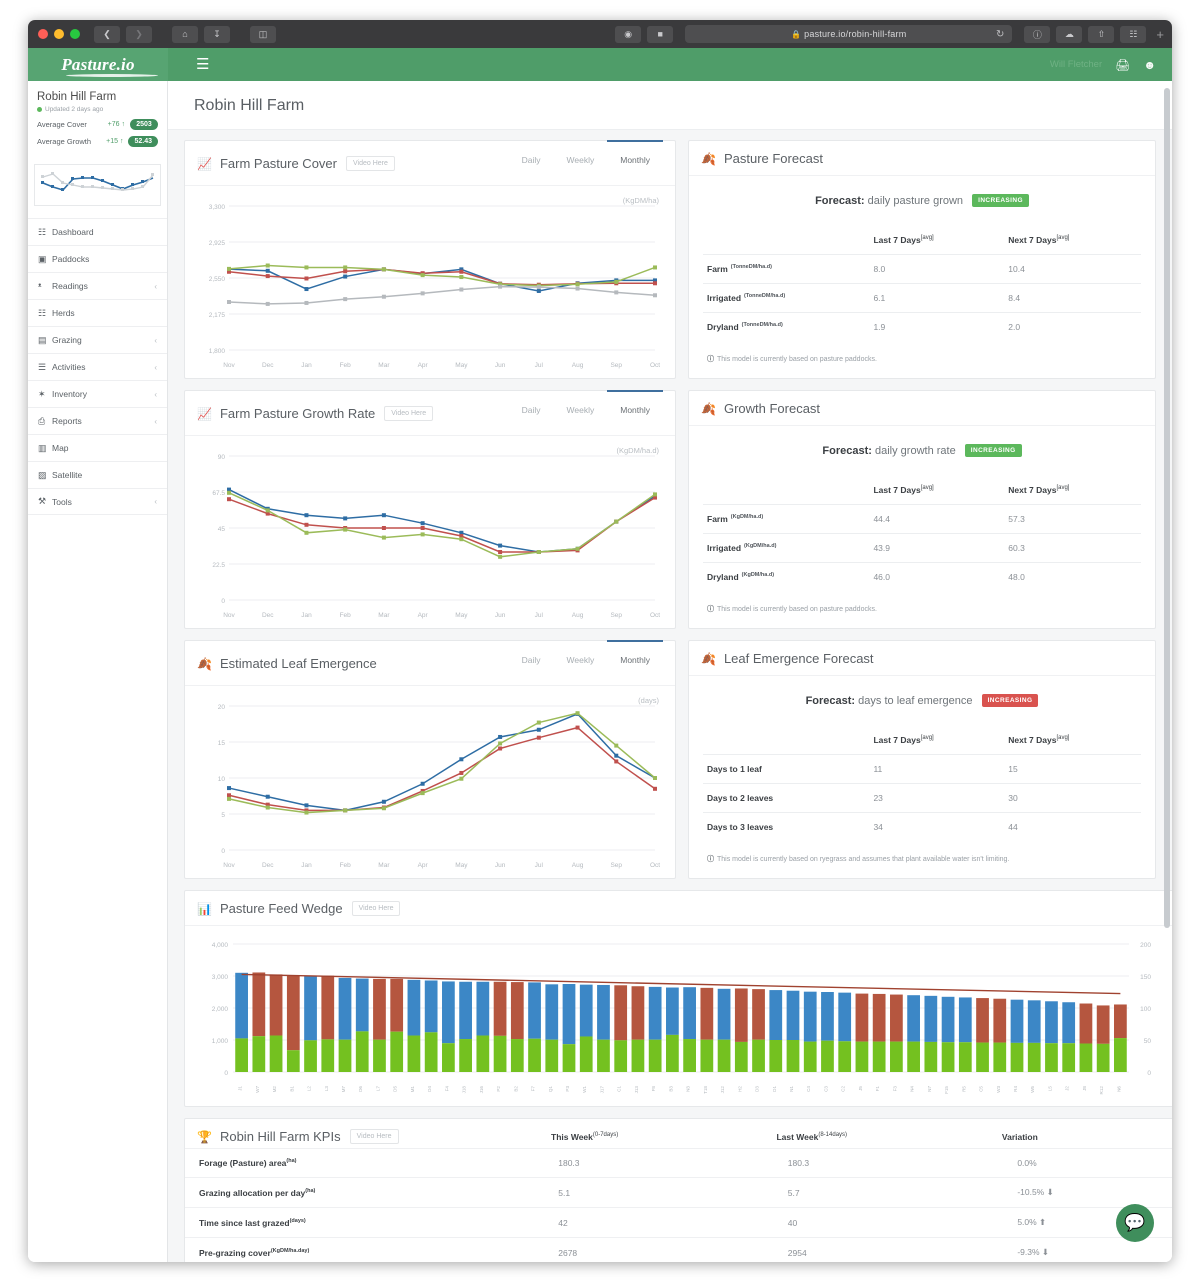 Image resolution: width=1200 pixels, height=1281 pixels. Describe the element at coordinates (42, 474) in the screenshot. I see `satellite-icon: ▨` at that location.